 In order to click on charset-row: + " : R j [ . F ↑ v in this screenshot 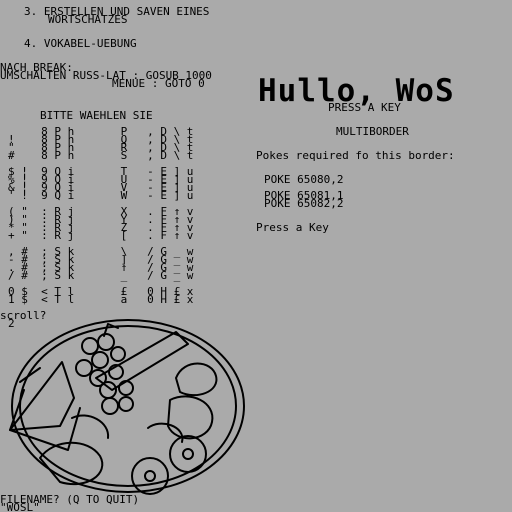, I will do `click(101, 235)`.